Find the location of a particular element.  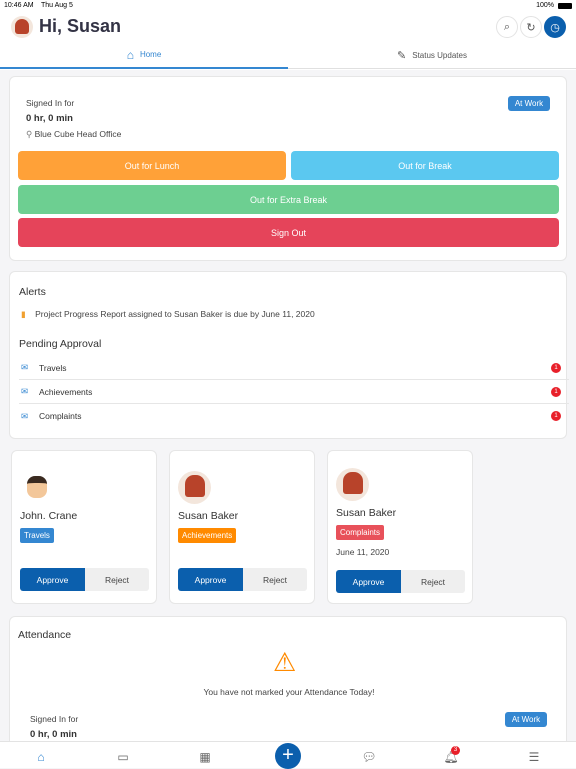

home-icon: ⌂ is located at coordinates (130, 54).